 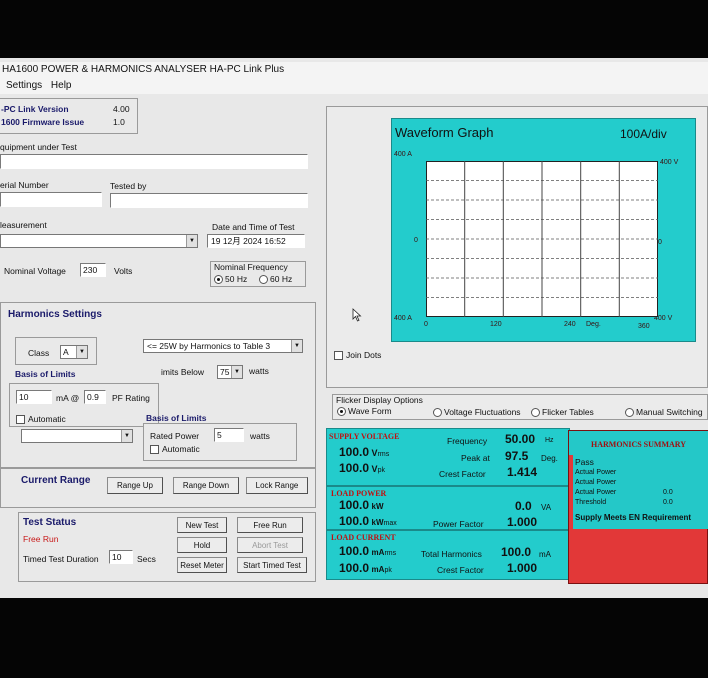 What do you see at coordinates (270, 525) in the screenshot?
I see `free-run-button: Free Run` at bounding box center [270, 525].